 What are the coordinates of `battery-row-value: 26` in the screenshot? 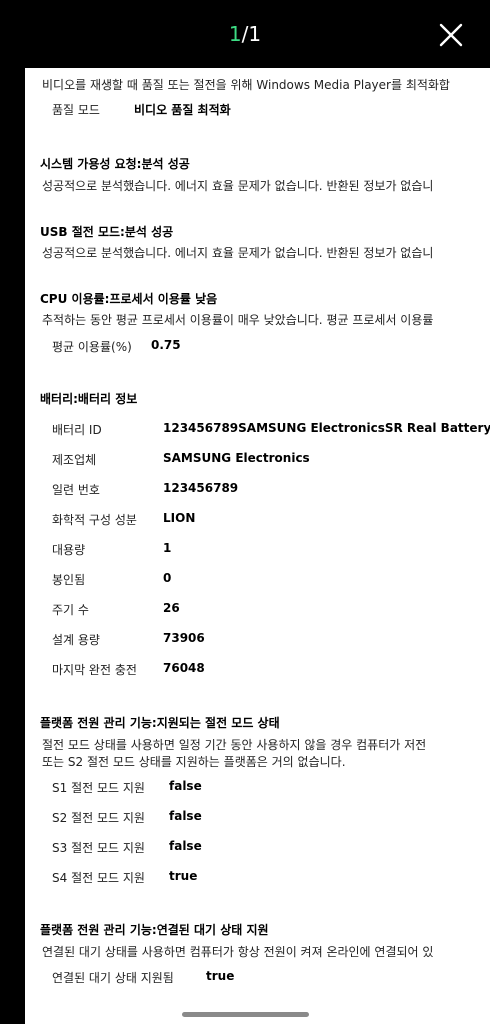 It's located at (171, 608).